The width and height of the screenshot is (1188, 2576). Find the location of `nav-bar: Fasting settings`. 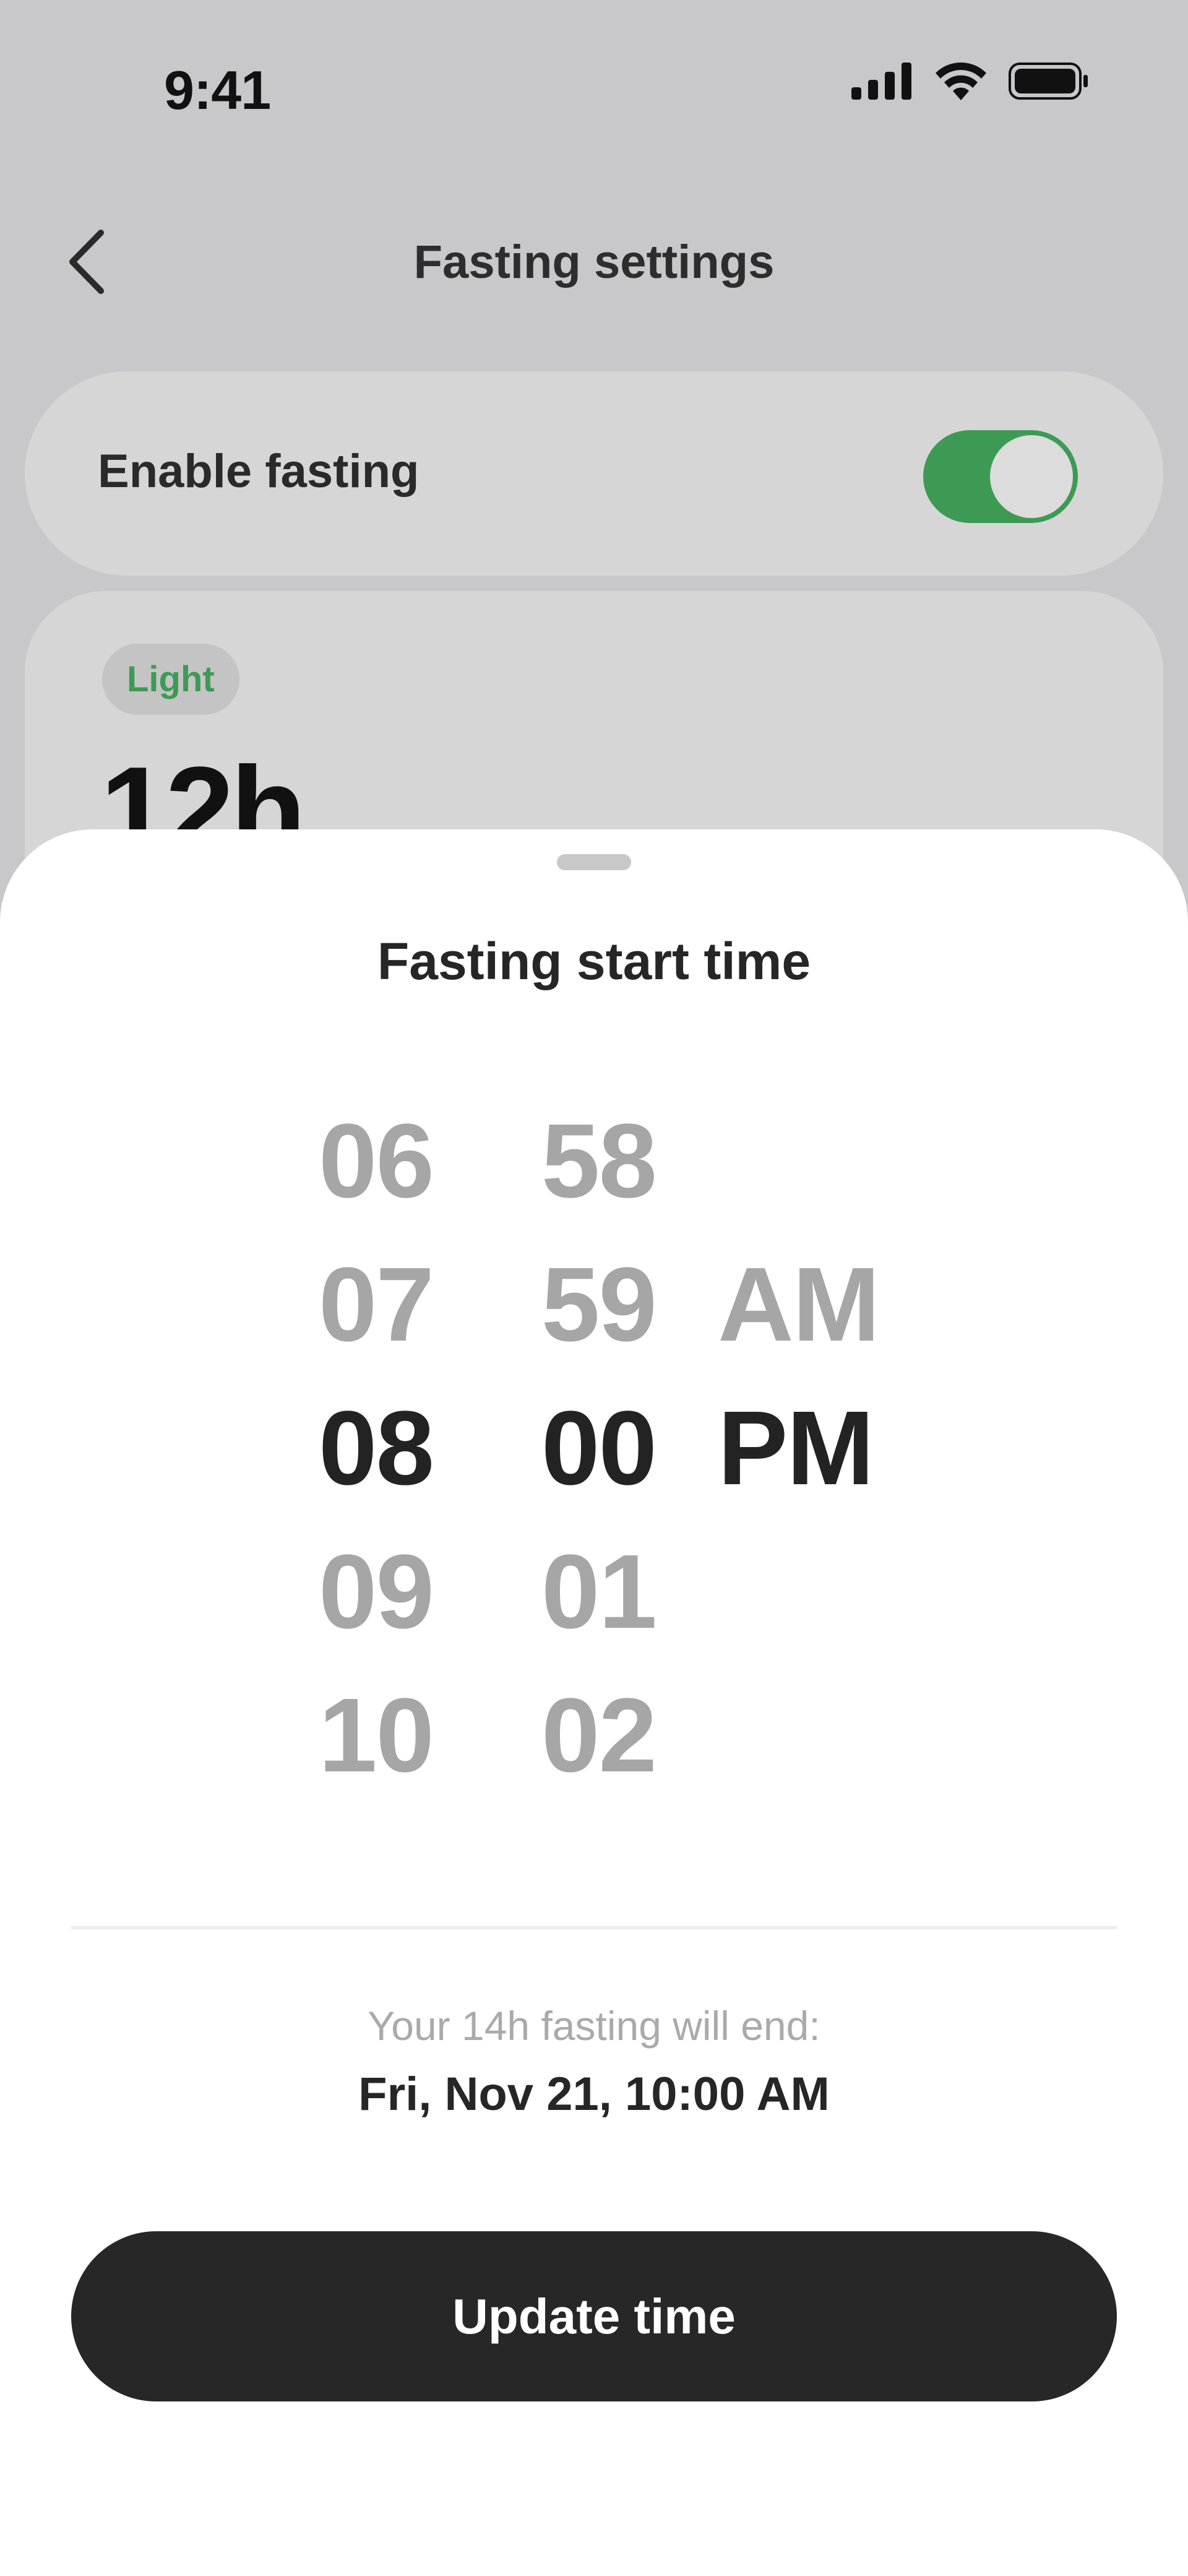

nav-bar: Fasting settings is located at coordinates (594, 263).